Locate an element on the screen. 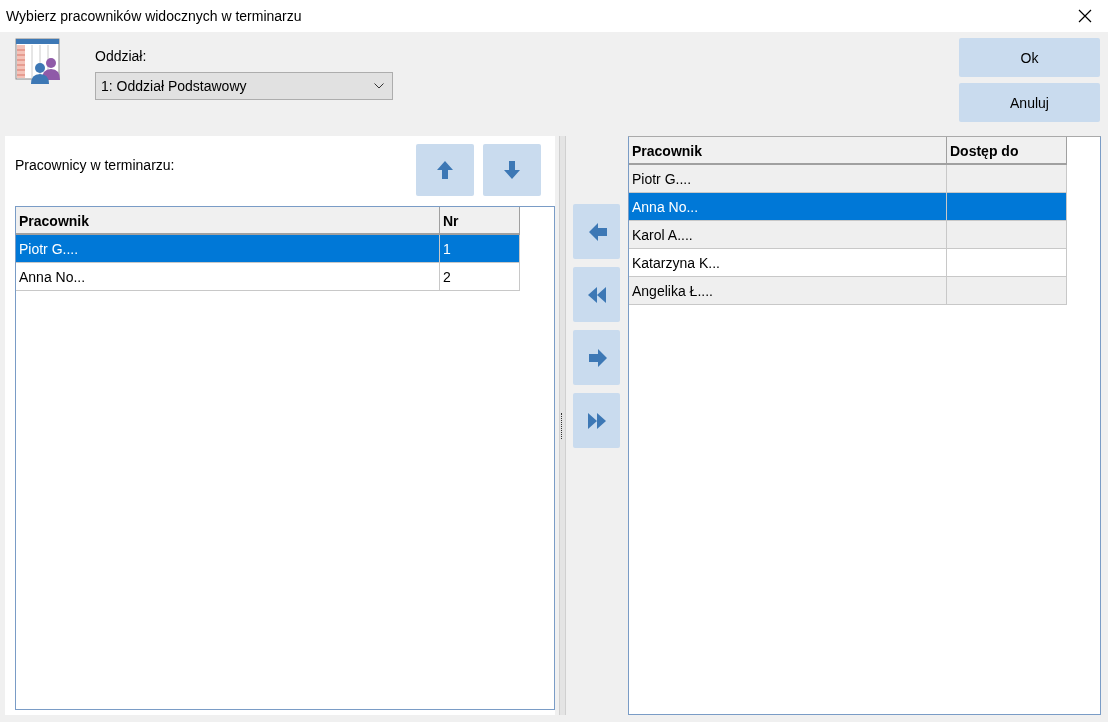 The height and width of the screenshot is (722, 1108). table-row: Anna No... 2 is located at coordinates (285, 277).